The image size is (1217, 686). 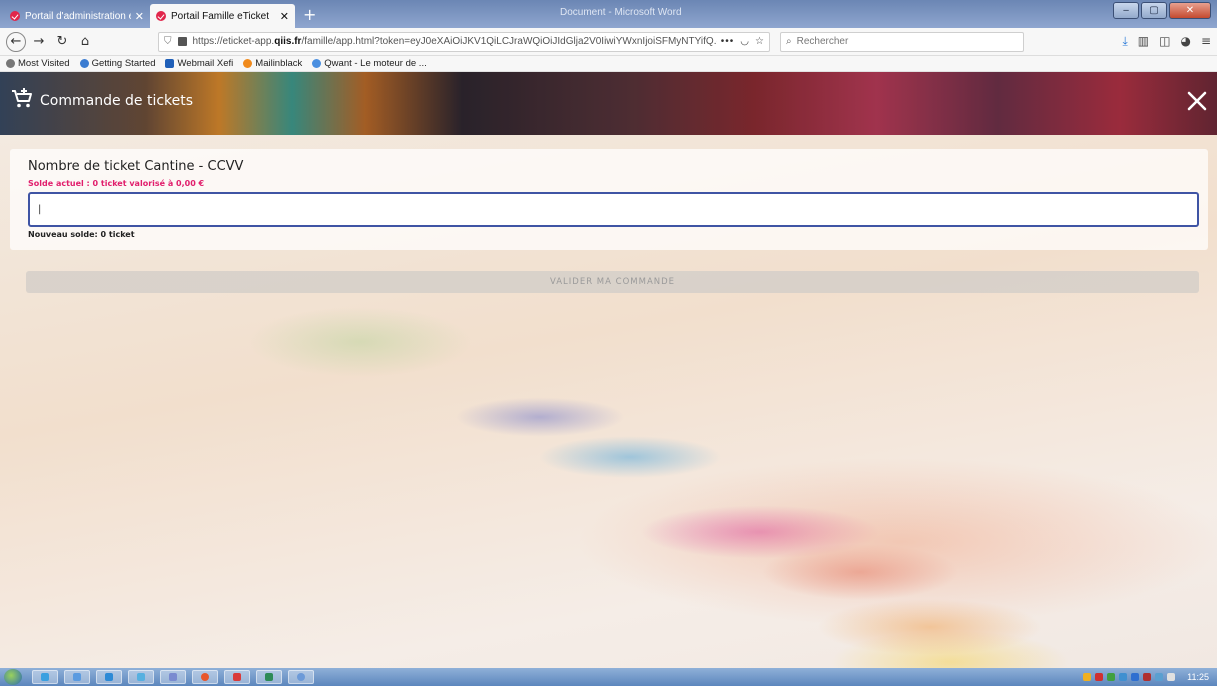 I want to click on new-tab-button: +, so click(x=309, y=14).